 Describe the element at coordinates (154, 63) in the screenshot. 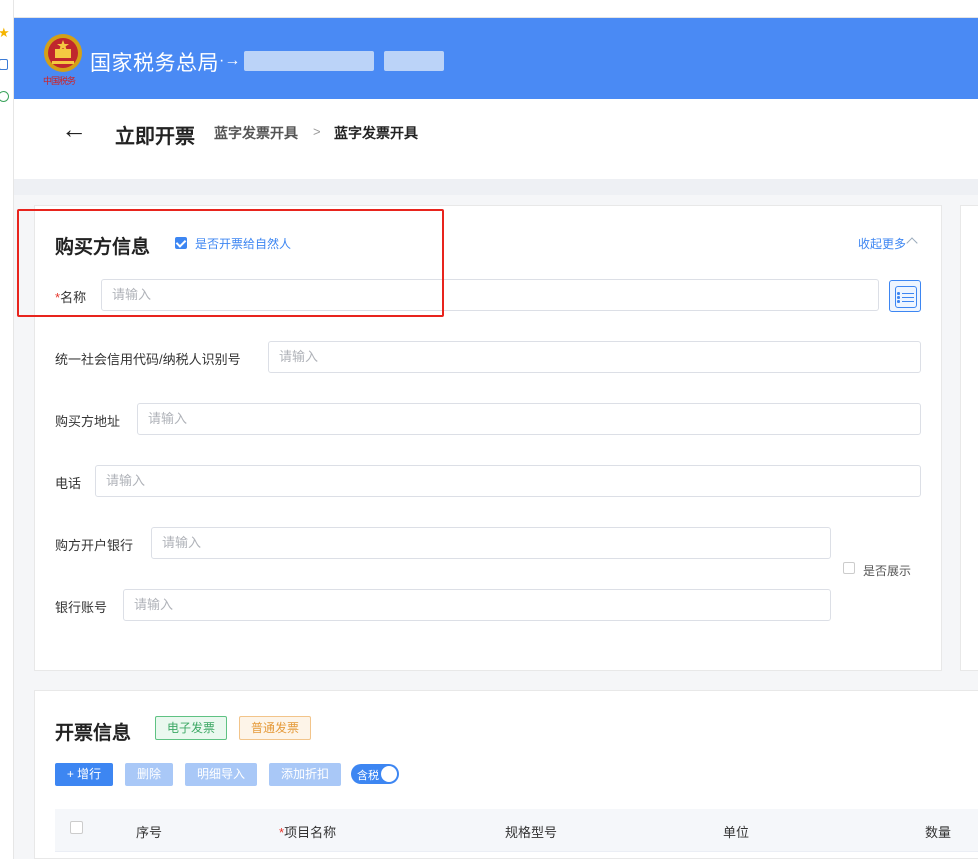

I see `brand-title: 国家税务总局` at that location.